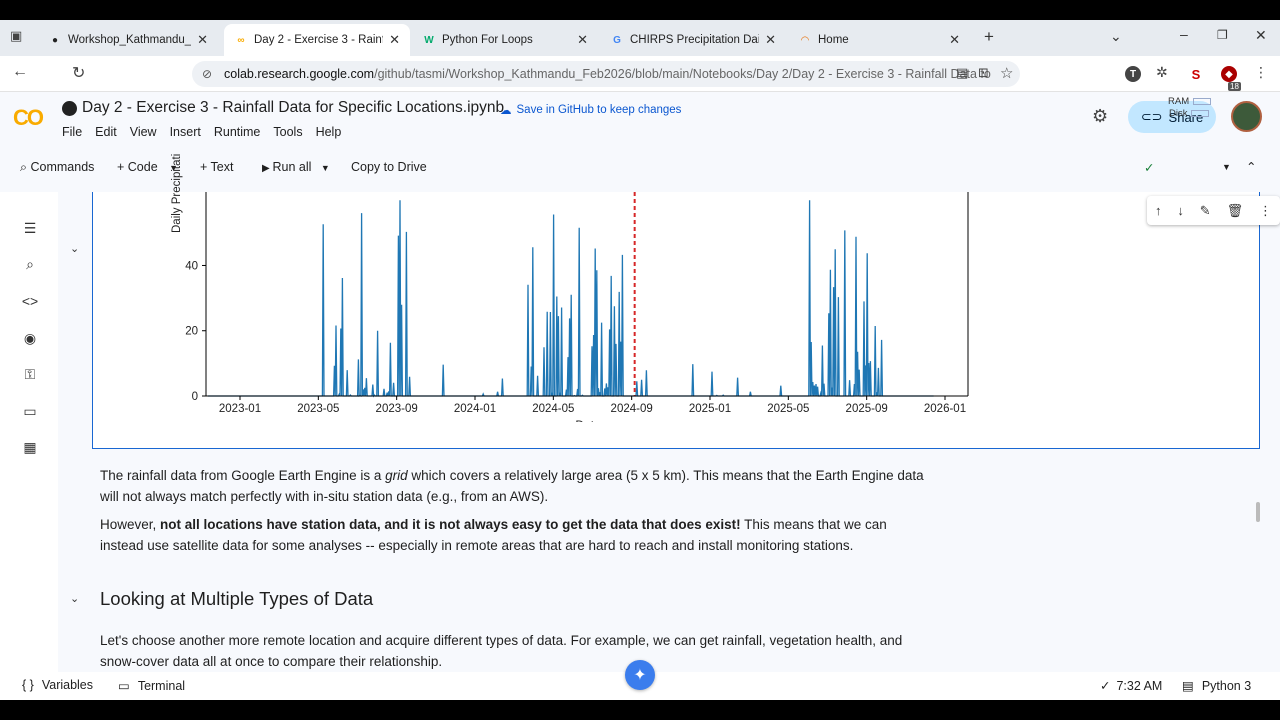  I want to click on add-text-button: + Text, so click(216, 167).